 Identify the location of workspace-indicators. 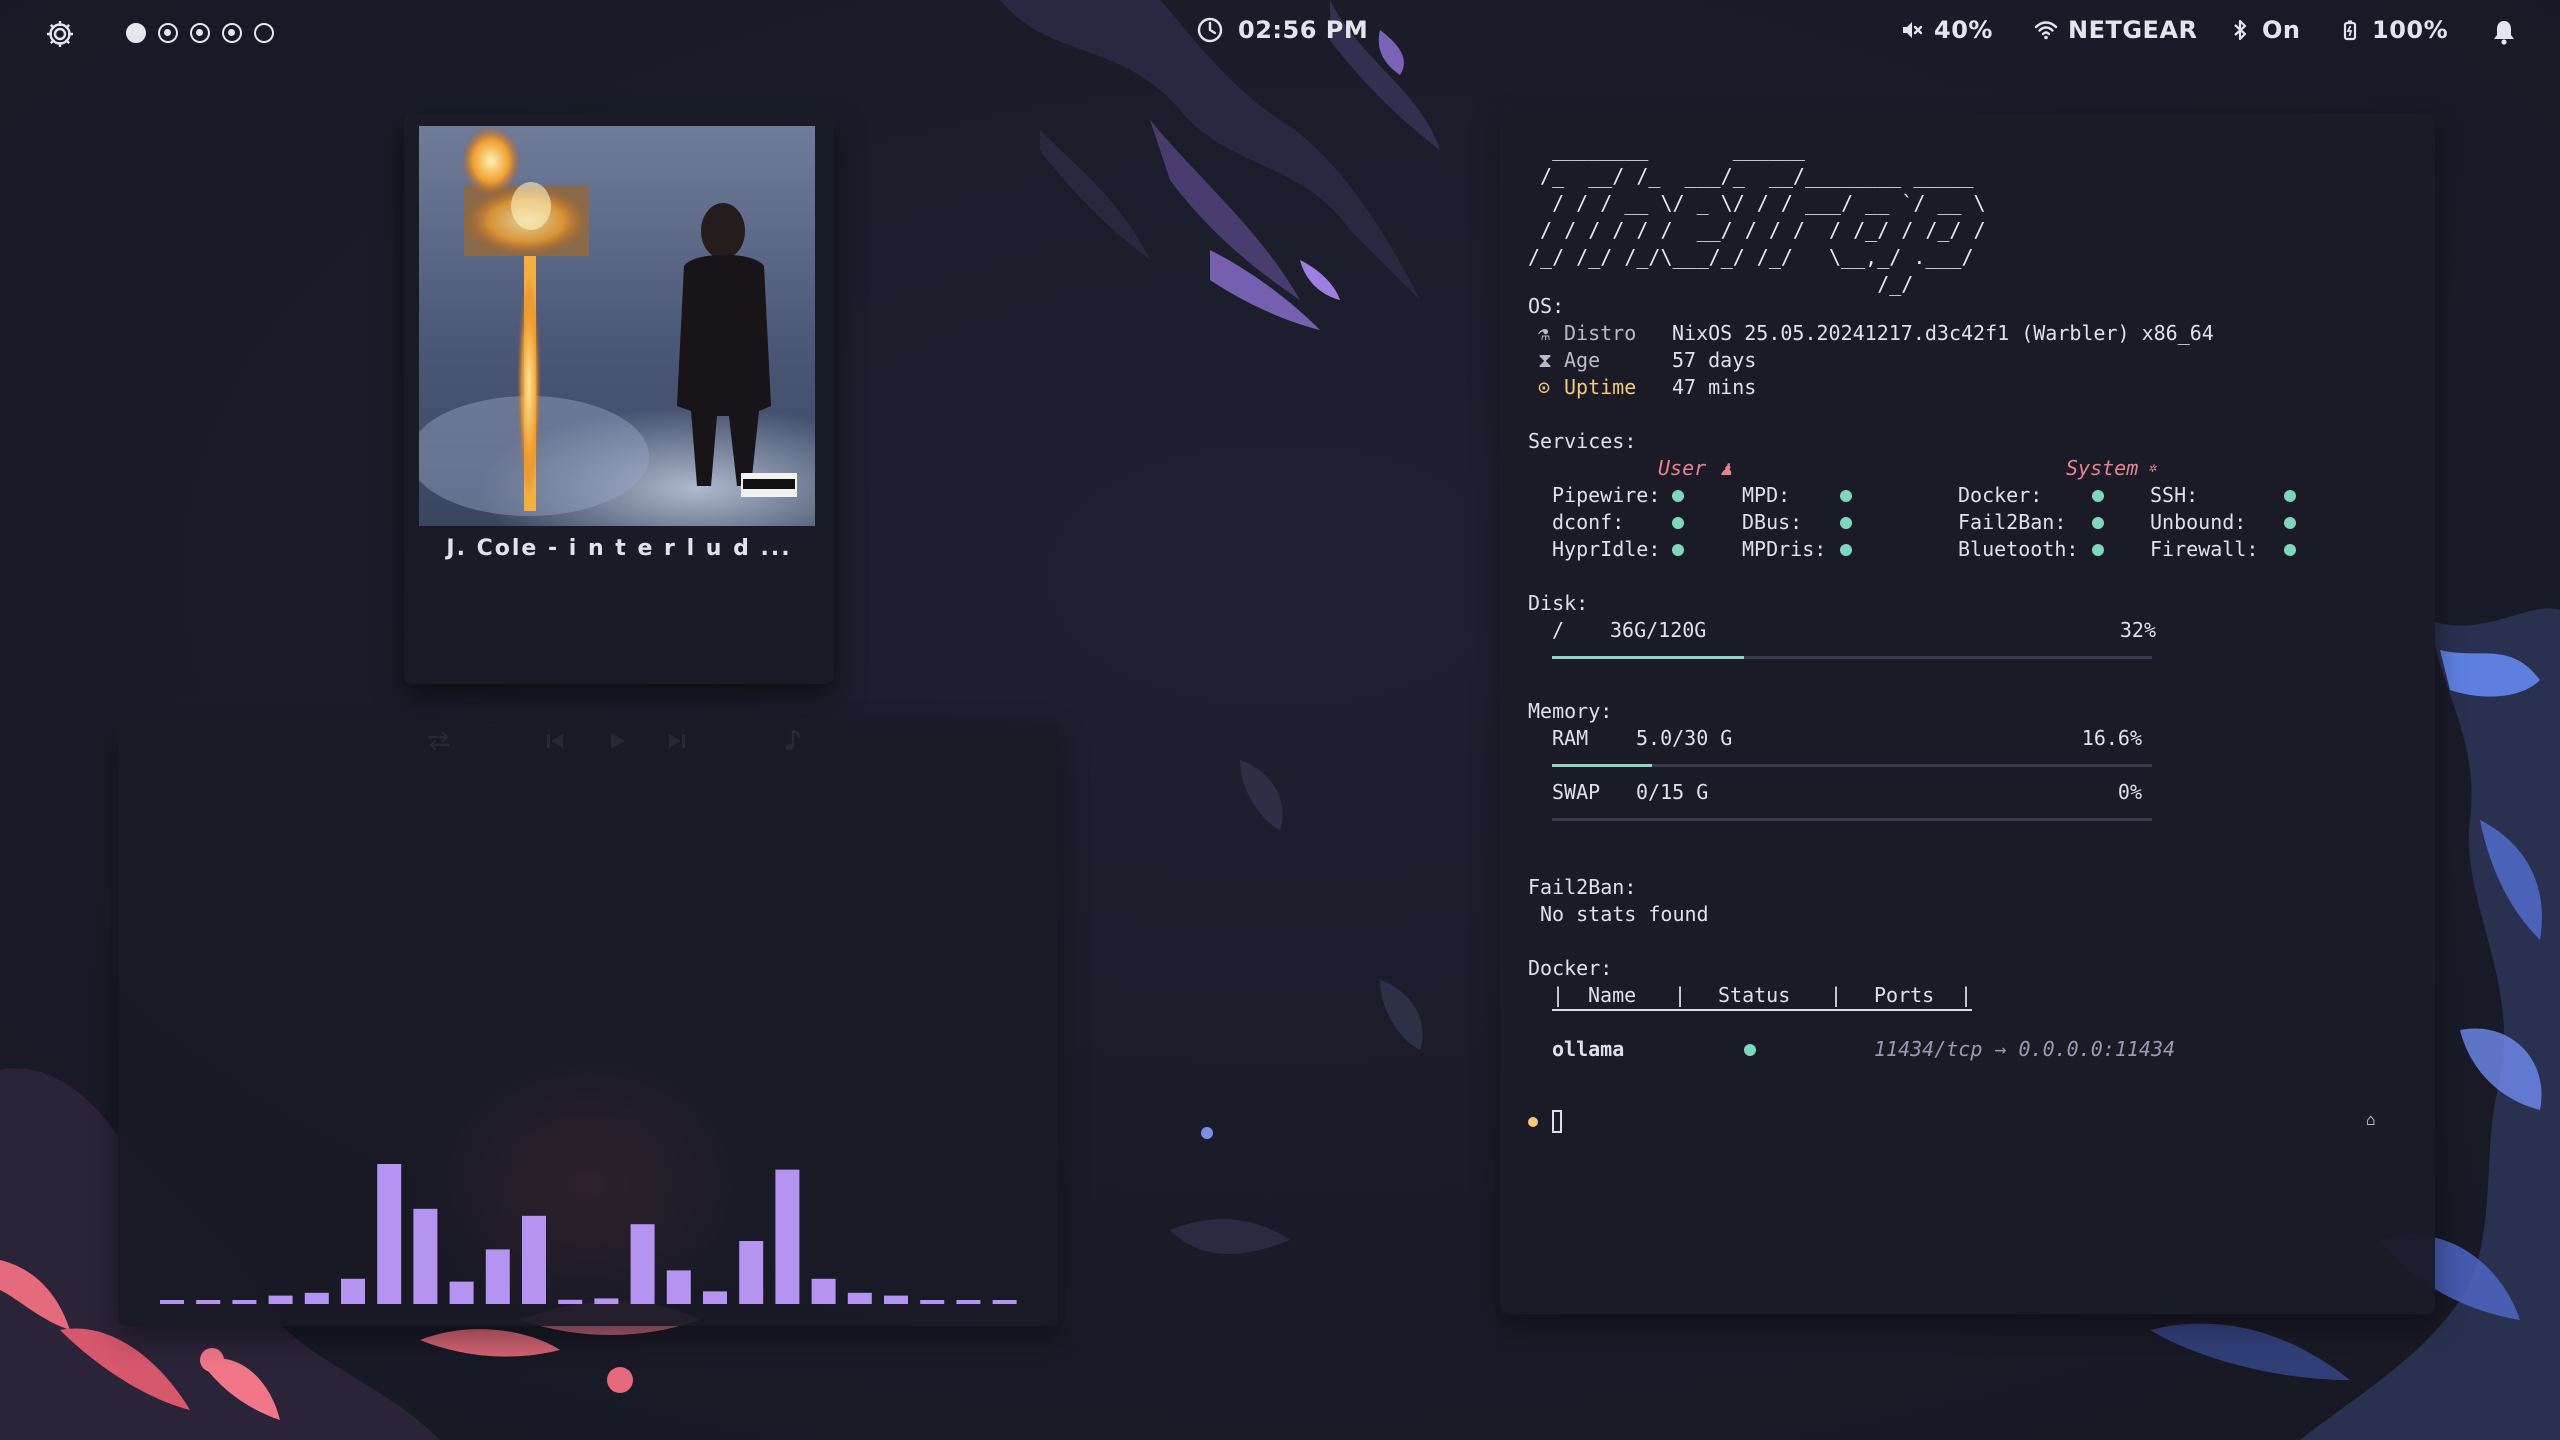
(200, 33).